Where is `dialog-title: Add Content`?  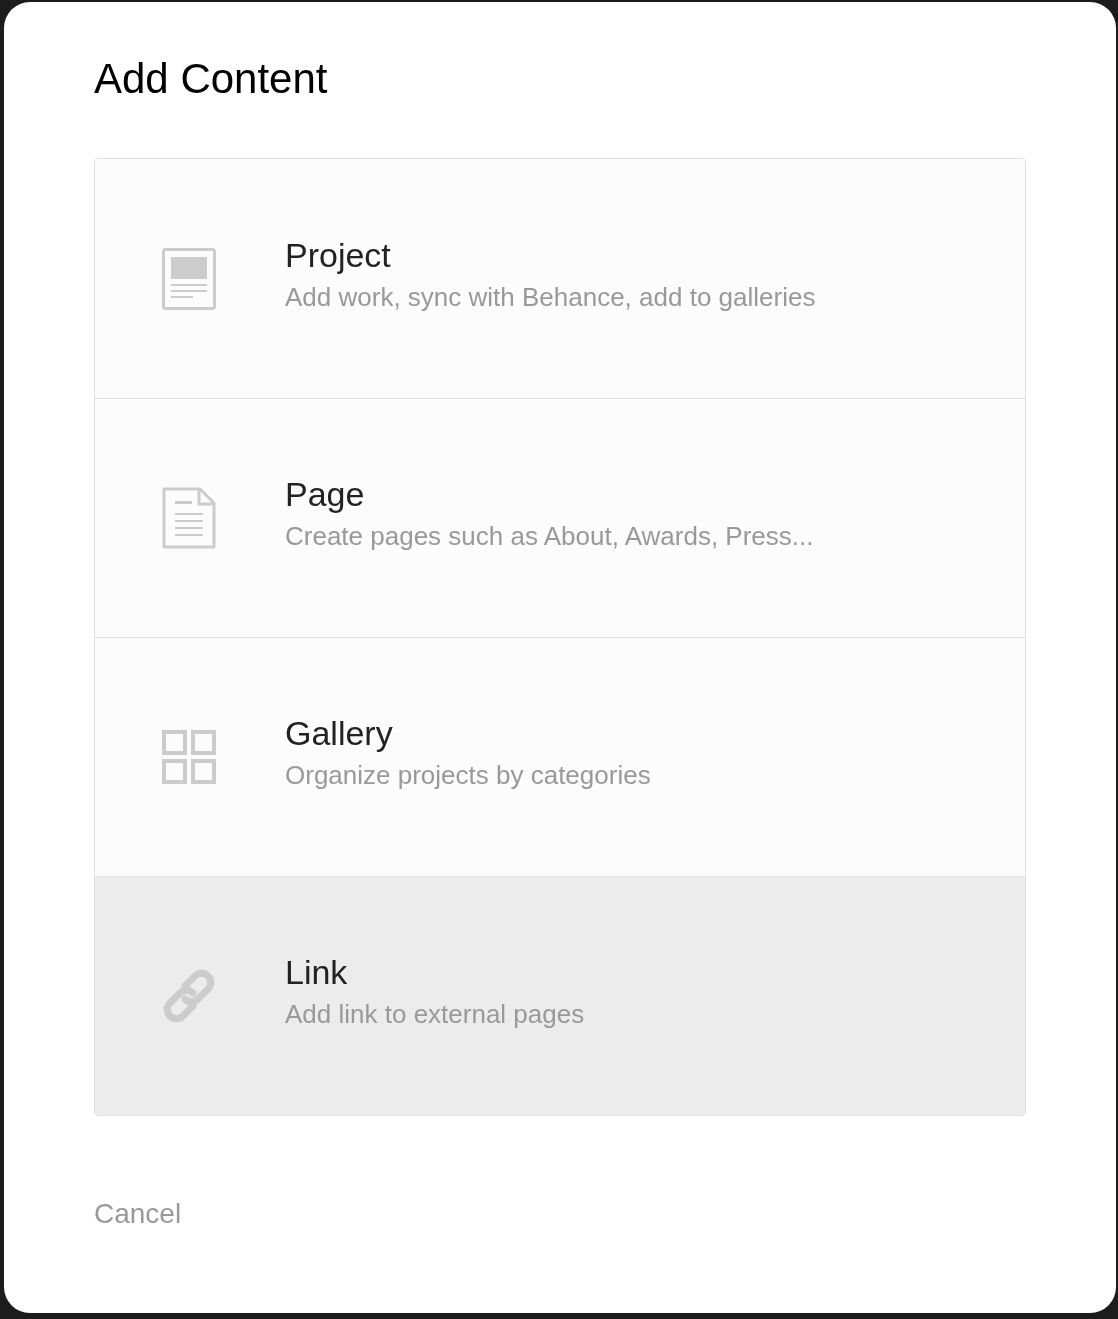 dialog-title: Add Content is located at coordinates (211, 79).